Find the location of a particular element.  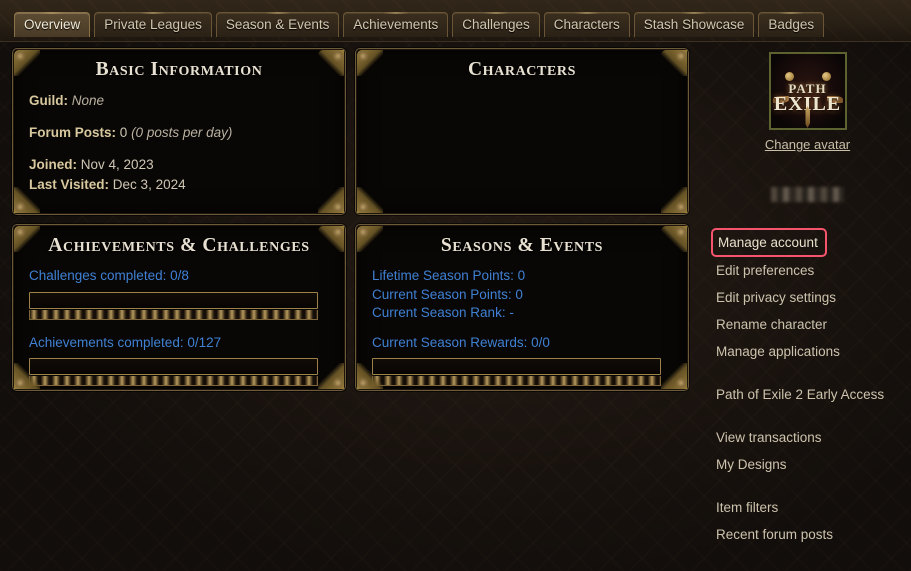

panel-title: Achievements & Challenges is located at coordinates (179, 245).